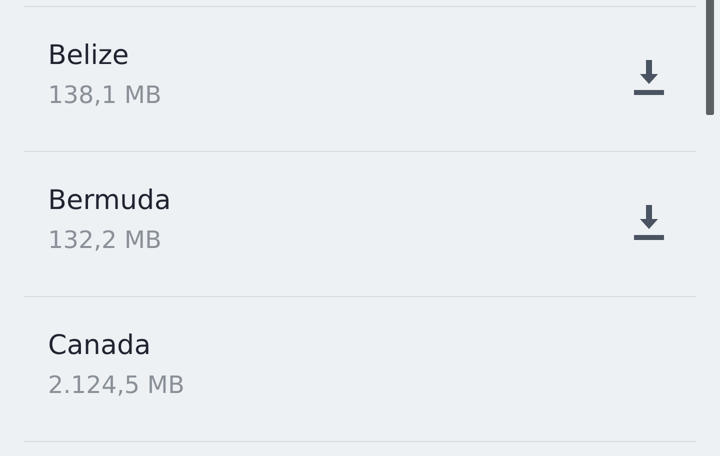  What do you see at coordinates (110, 201) in the screenshot?
I see `region-name: Bermuda` at bounding box center [110, 201].